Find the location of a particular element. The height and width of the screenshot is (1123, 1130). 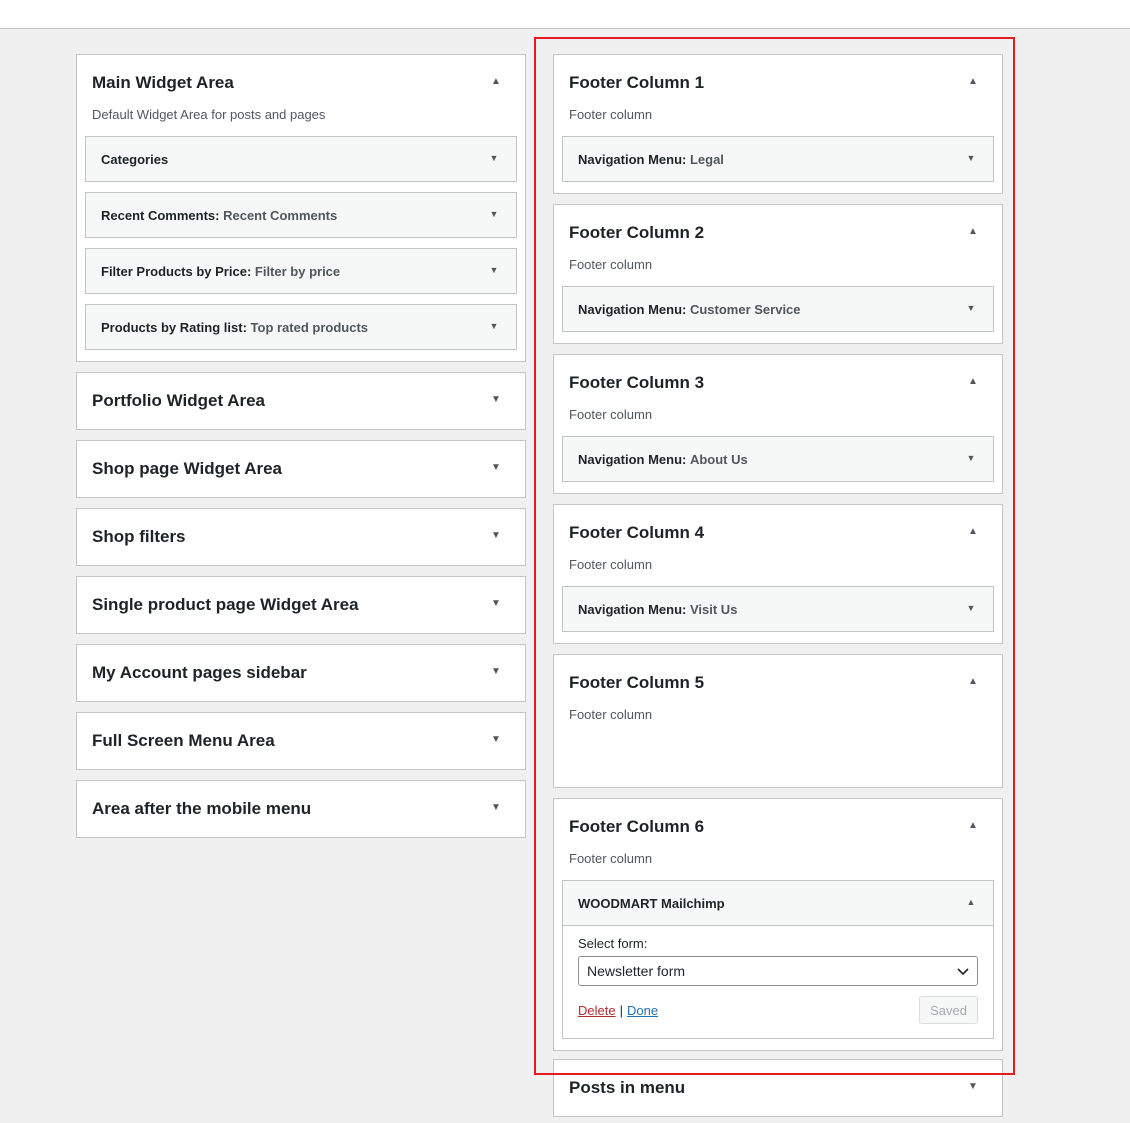

delete-link: Delete is located at coordinates (597, 1010).